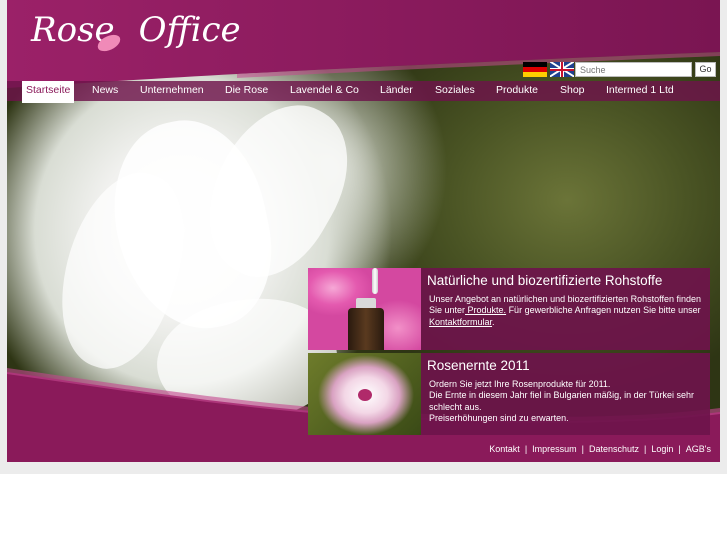  I want to click on german-flag-icon, so click(535, 69).